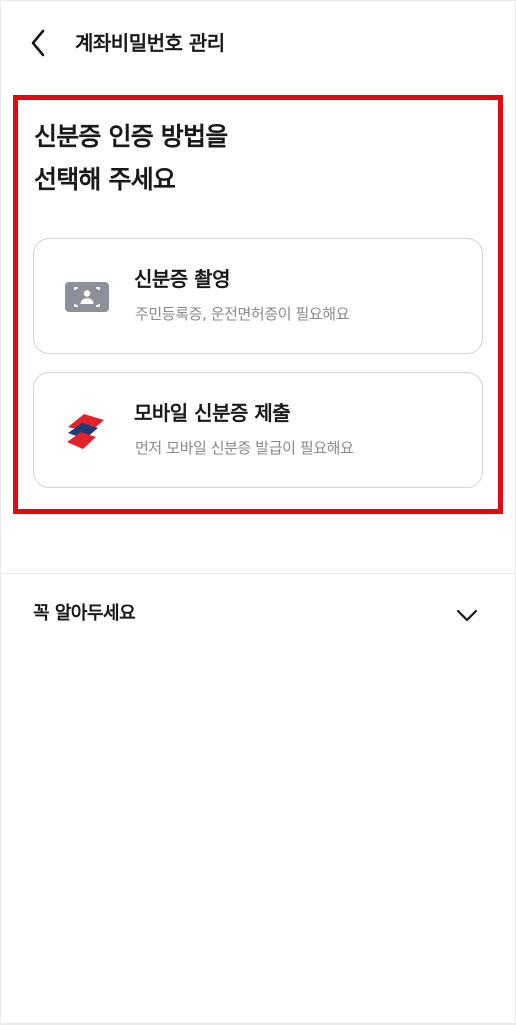 The height and width of the screenshot is (1025, 516). What do you see at coordinates (244, 448) in the screenshot?
I see `option-subtitle: 먼저 모바일 신분증 발급이 필요해요` at bounding box center [244, 448].